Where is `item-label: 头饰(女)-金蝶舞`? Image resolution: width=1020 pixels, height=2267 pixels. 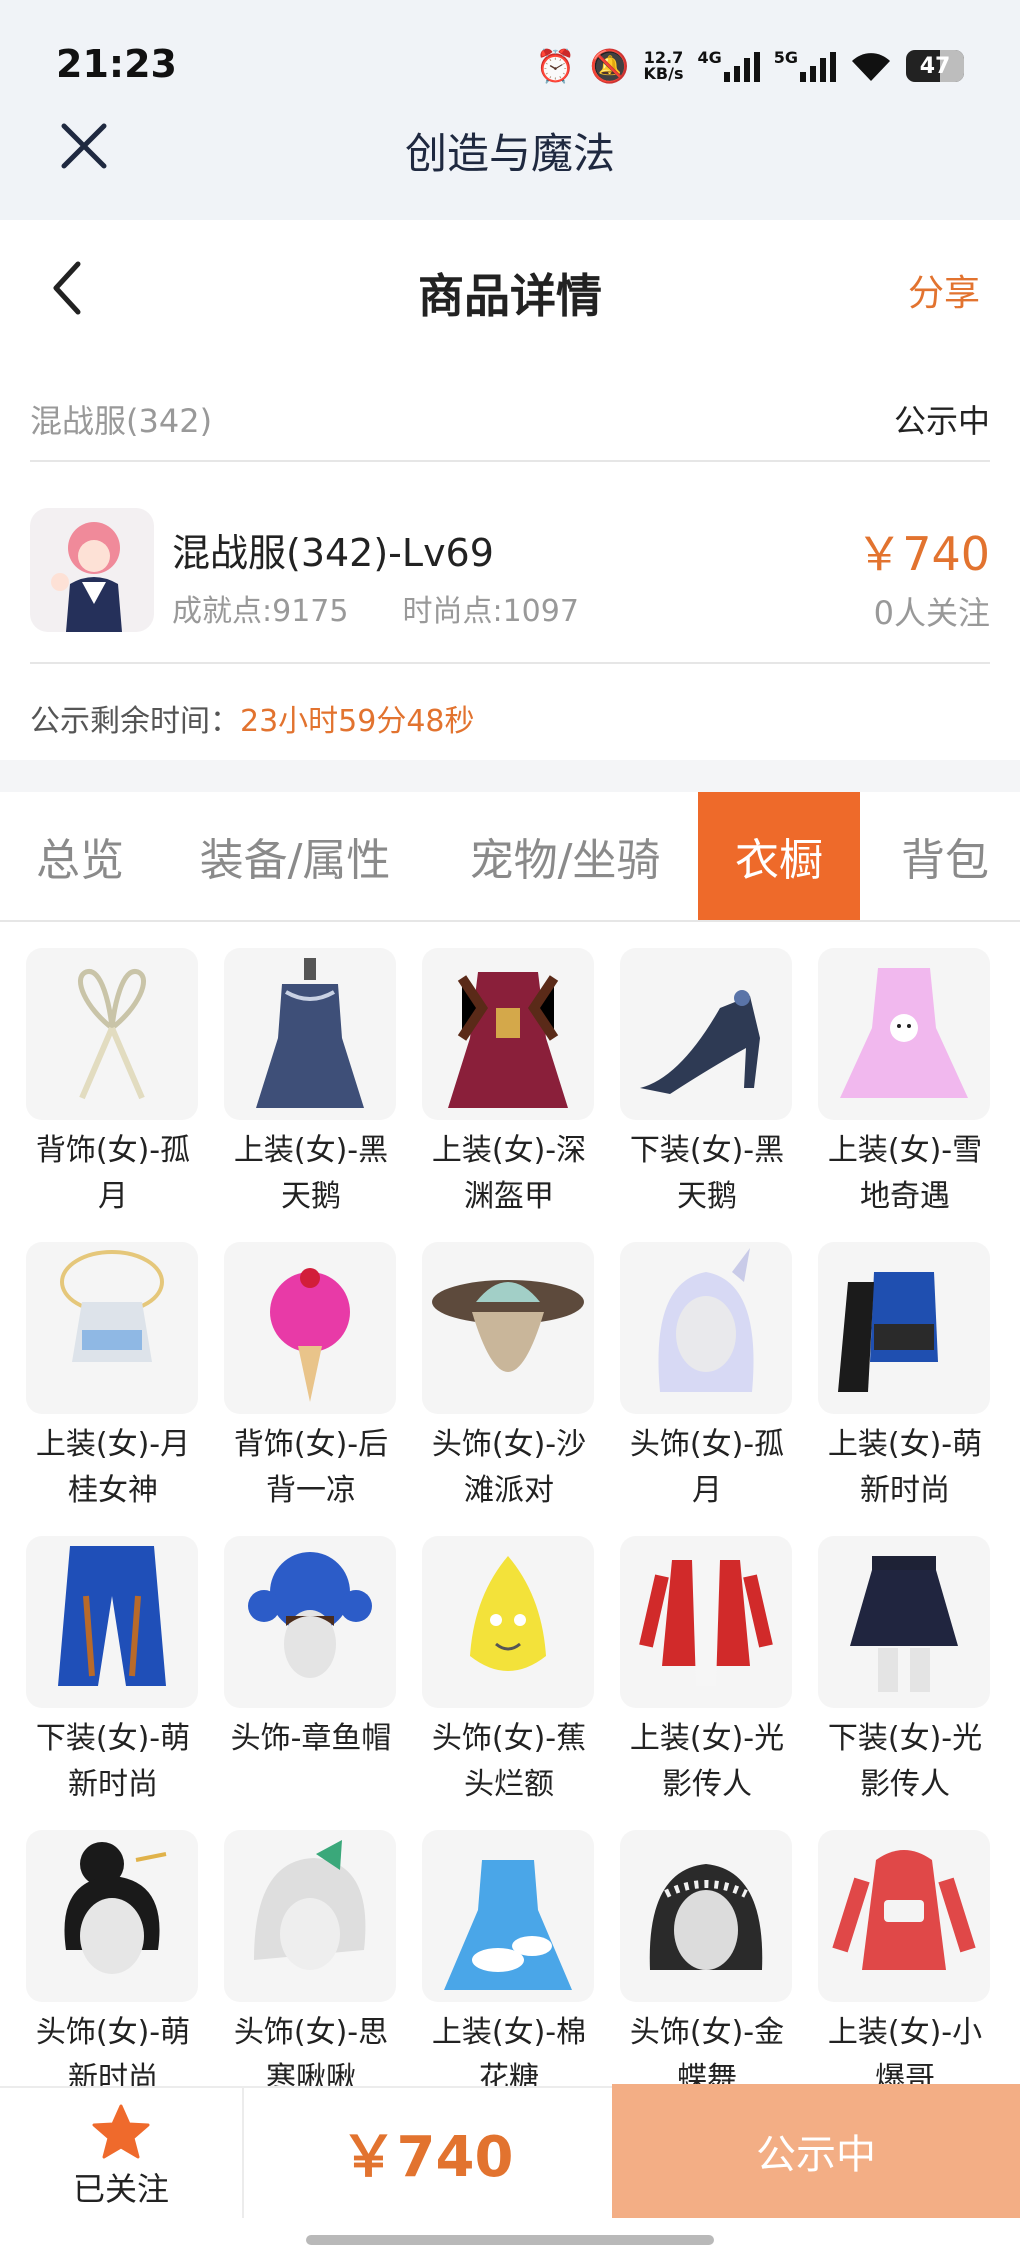 item-label: 头饰(女)-金蝶舞 is located at coordinates (707, 2051).